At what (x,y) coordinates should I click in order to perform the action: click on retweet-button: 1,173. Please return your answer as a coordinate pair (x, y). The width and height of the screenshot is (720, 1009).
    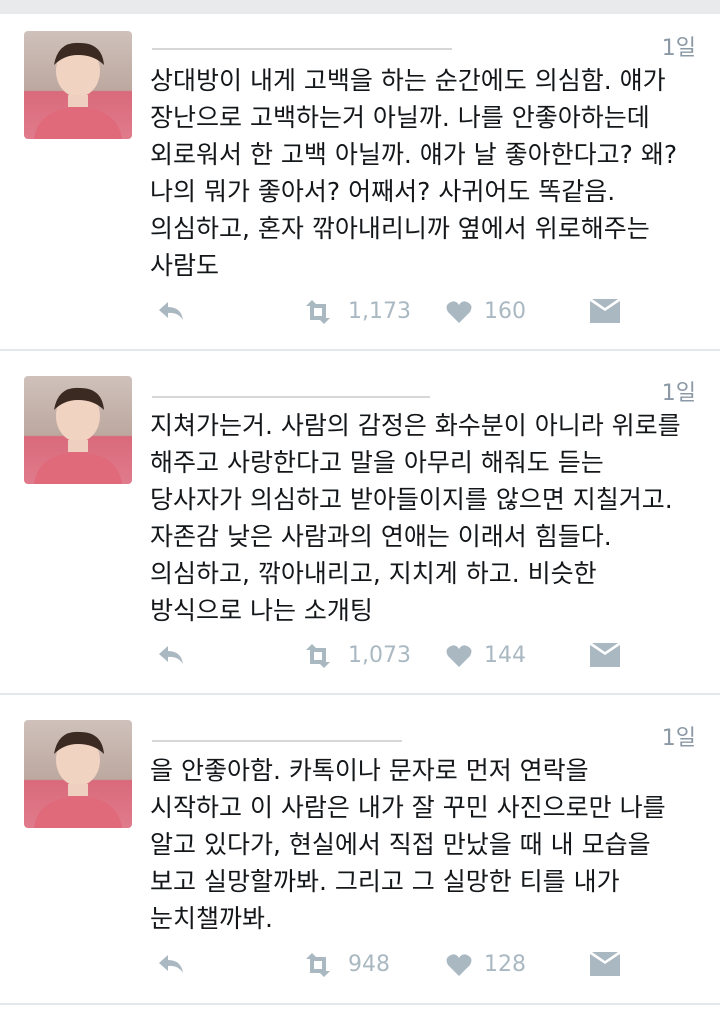
    Looking at the image, I should click on (355, 311).